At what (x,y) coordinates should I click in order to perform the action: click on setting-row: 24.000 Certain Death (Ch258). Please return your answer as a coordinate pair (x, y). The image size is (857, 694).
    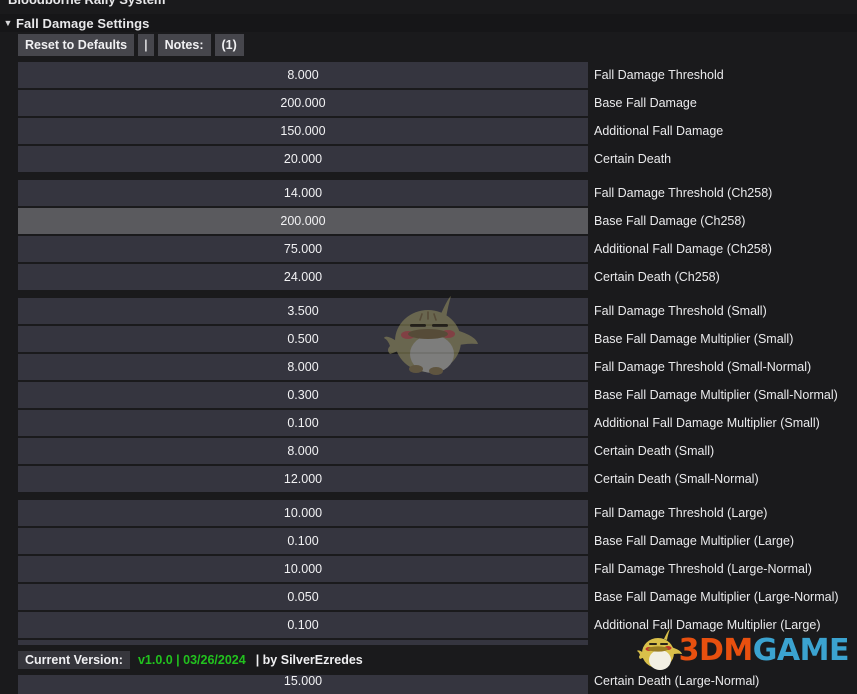
    Looking at the image, I should click on (428, 277).